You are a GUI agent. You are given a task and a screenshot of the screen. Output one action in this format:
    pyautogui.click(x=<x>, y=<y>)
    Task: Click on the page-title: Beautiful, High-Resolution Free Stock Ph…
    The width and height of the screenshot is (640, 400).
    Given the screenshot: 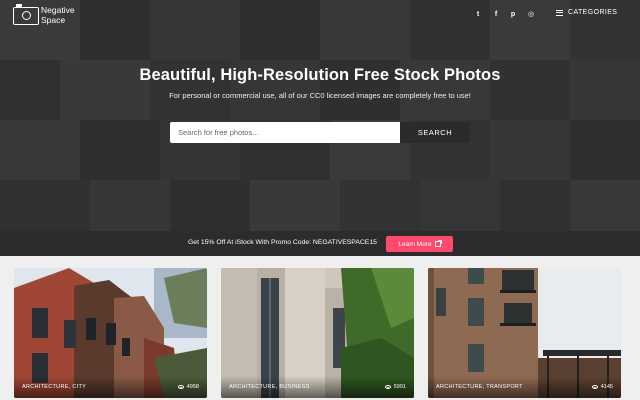 What is the action you would take?
    pyautogui.click(x=320, y=75)
    